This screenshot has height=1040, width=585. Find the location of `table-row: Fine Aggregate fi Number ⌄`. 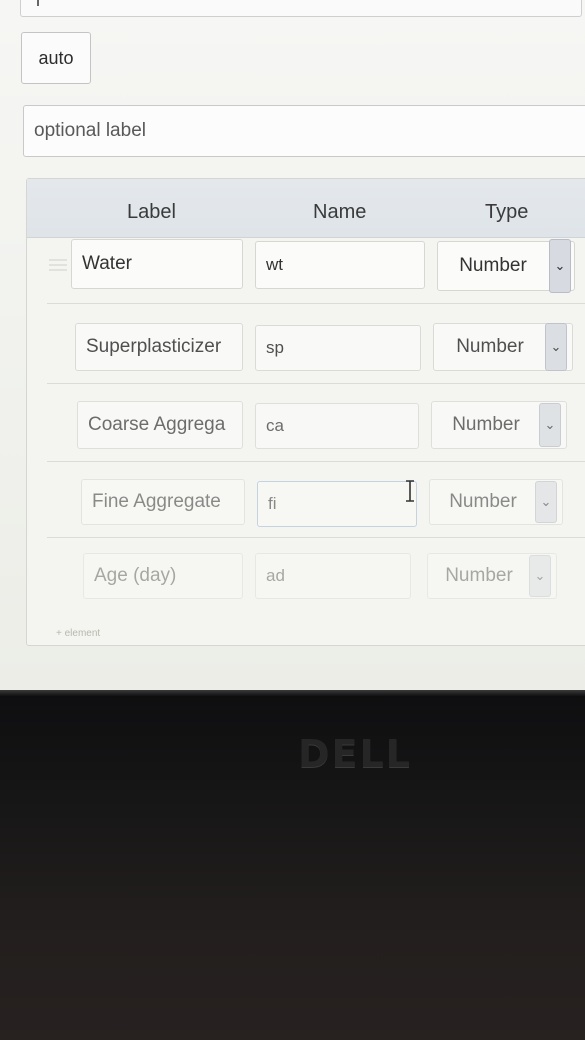

table-row: Fine Aggregate fi Number ⌄ is located at coordinates (306, 516).